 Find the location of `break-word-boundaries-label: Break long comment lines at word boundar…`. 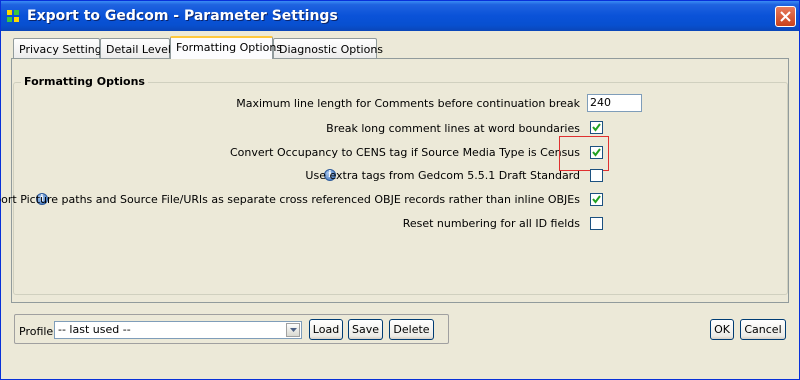

break-word-boundaries-label: Break long comment lines at word boundar… is located at coordinates (453, 128).